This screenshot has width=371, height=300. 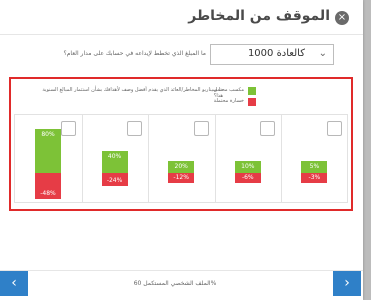 What do you see at coordinates (342, 18) in the screenshot?
I see `close-icon: ×` at bounding box center [342, 18].